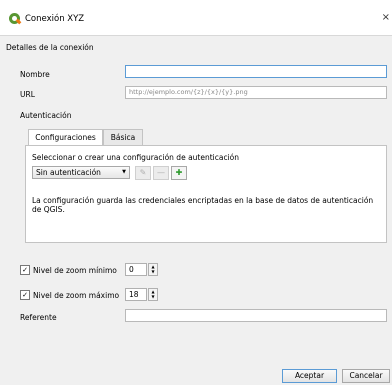 Image resolution: width=392 pixels, height=385 pixels. I want to click on pencil-icon: ✎, so click(143, 172).